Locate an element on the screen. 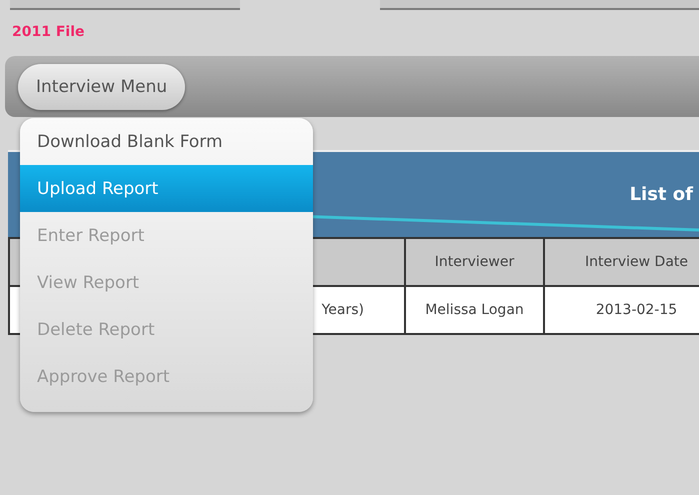 The image size is (699, 495). panel-title: List of is located at coordinates (661, 194).